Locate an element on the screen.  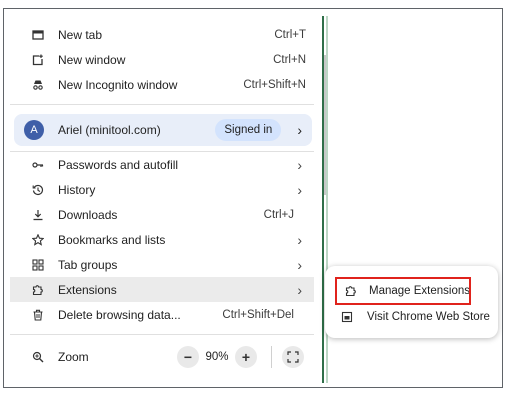
menu-item-label: New Incognito window is located at coordinates (118, 84).